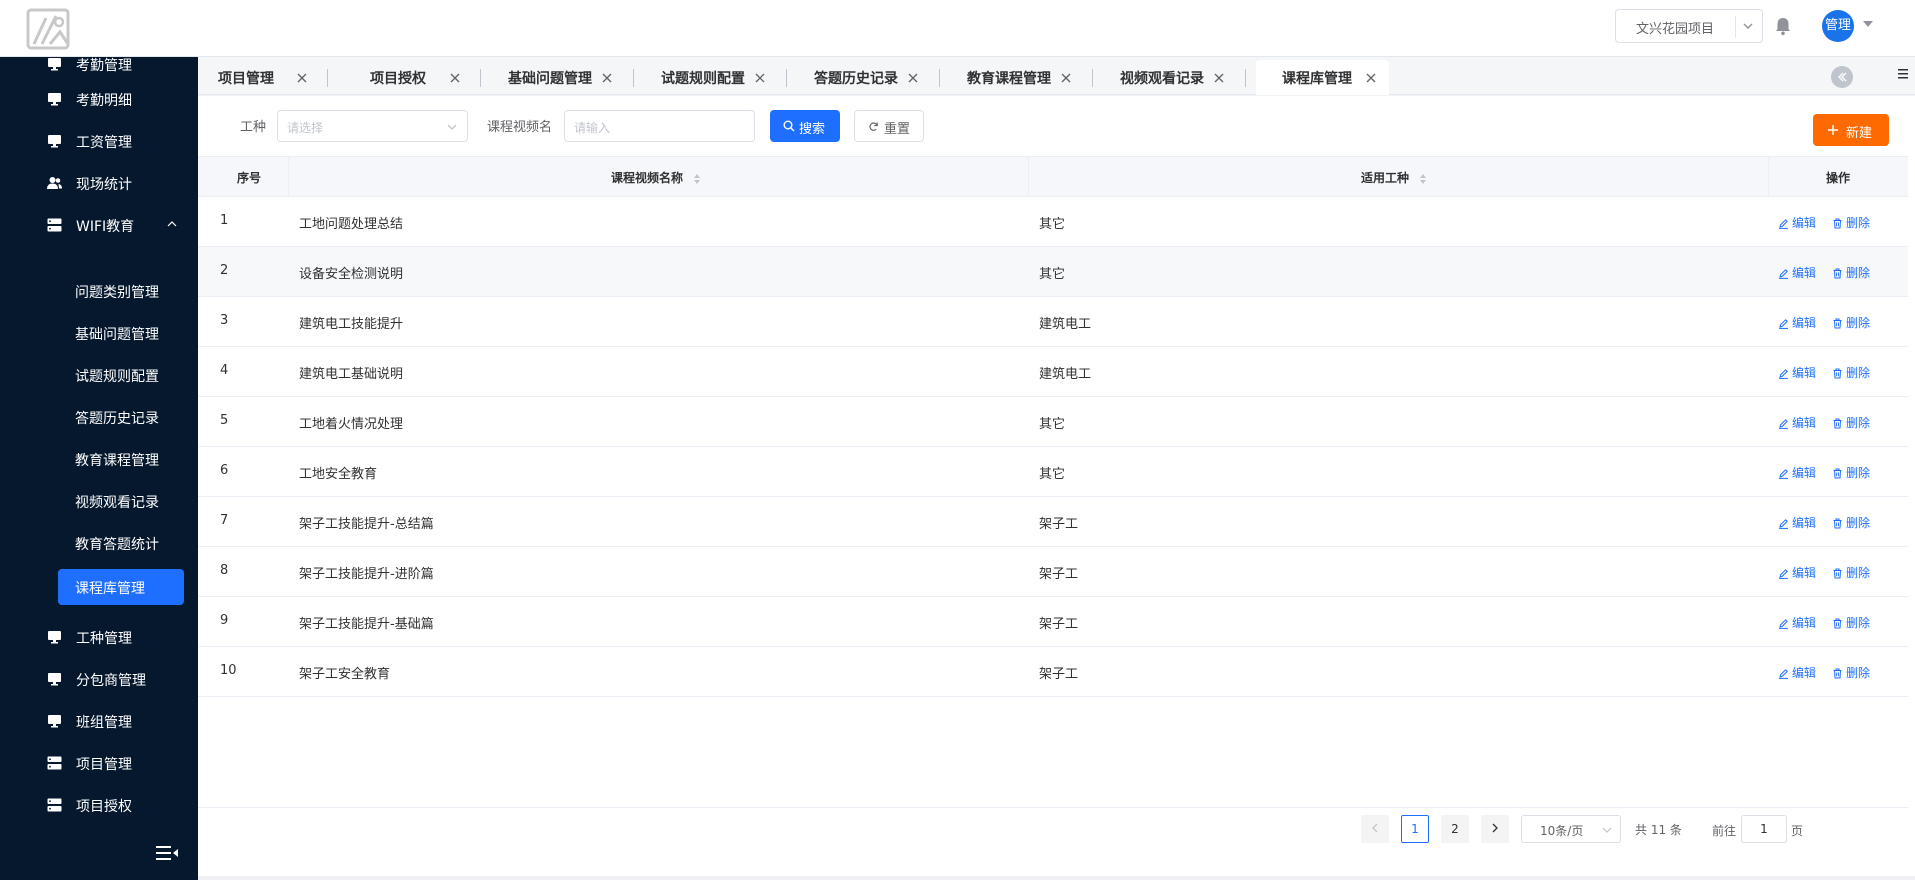  What do you see at coordinates (1394, 177) in the screenshot?
I see `header-type-sortable: 适用工种` at bounding box center [1394, 177].